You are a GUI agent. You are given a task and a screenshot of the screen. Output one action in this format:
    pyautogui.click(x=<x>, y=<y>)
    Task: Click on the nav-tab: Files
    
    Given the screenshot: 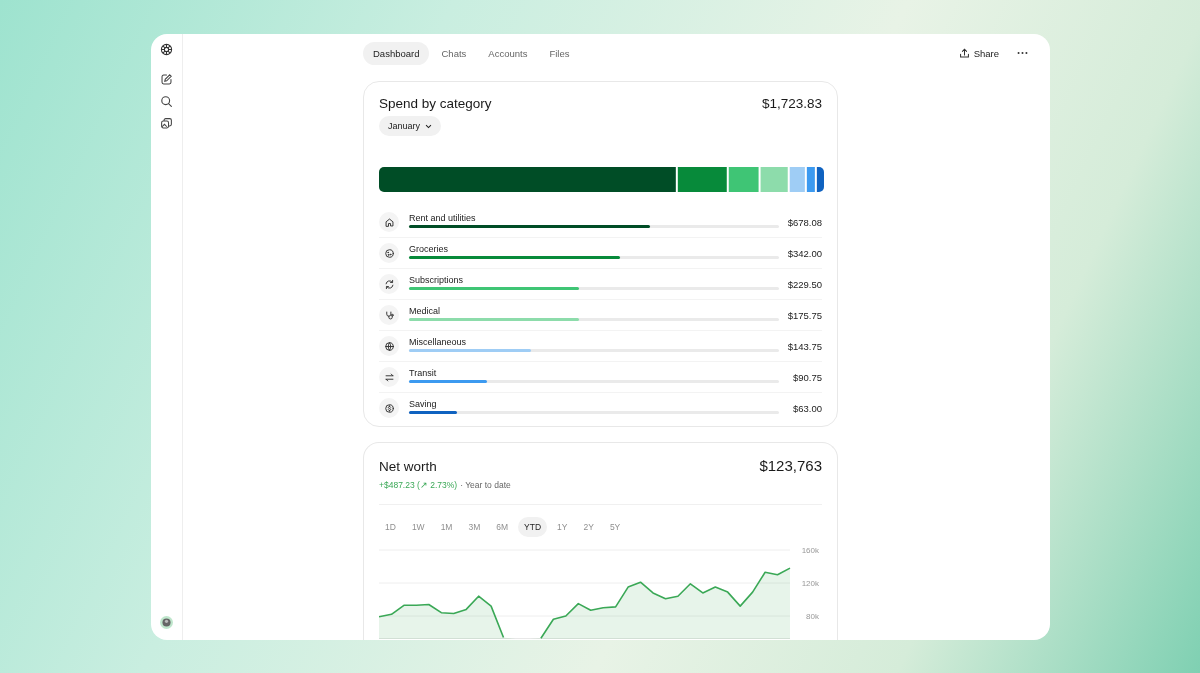 What is the action you would take?
    pyautogui.click(x=559, y=53)
    